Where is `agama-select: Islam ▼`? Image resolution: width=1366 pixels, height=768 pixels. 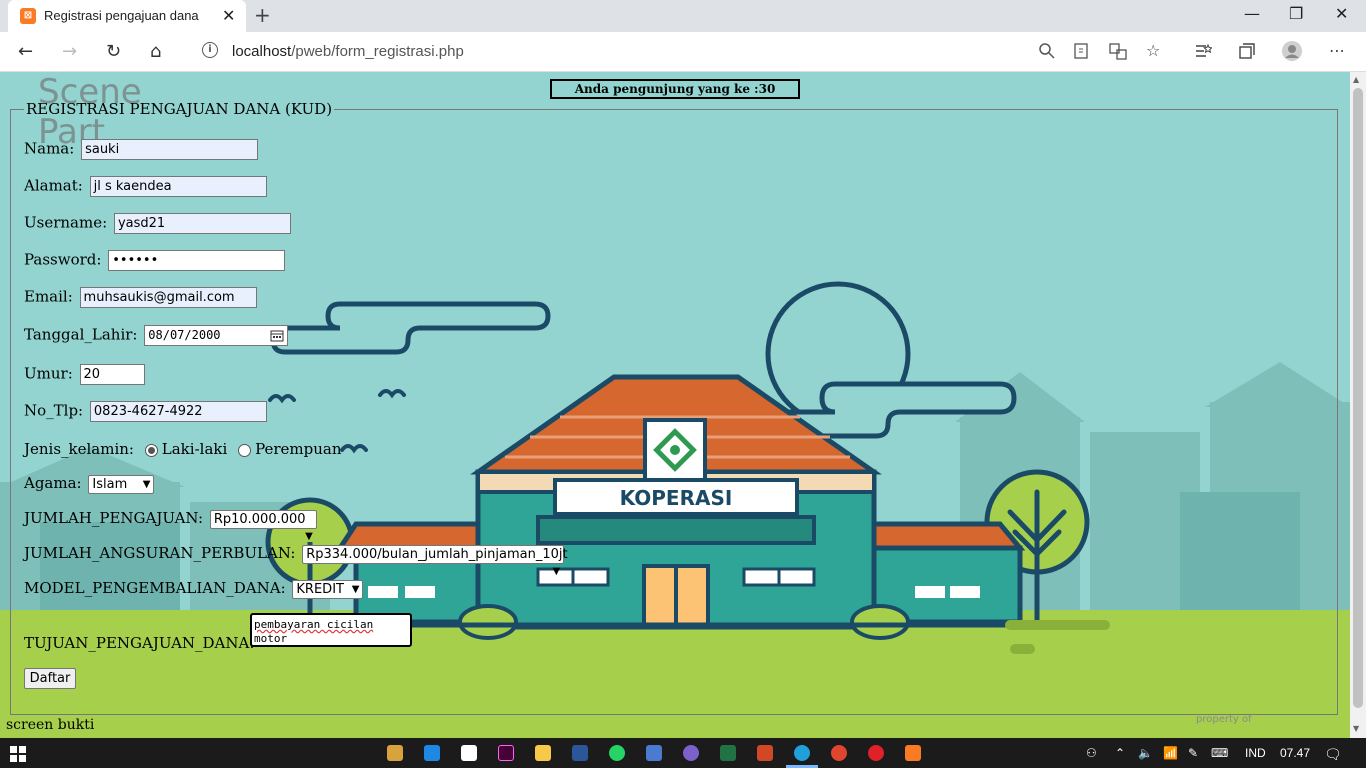
agama-select: Islam ▼ is located at coordinates (121, 484).